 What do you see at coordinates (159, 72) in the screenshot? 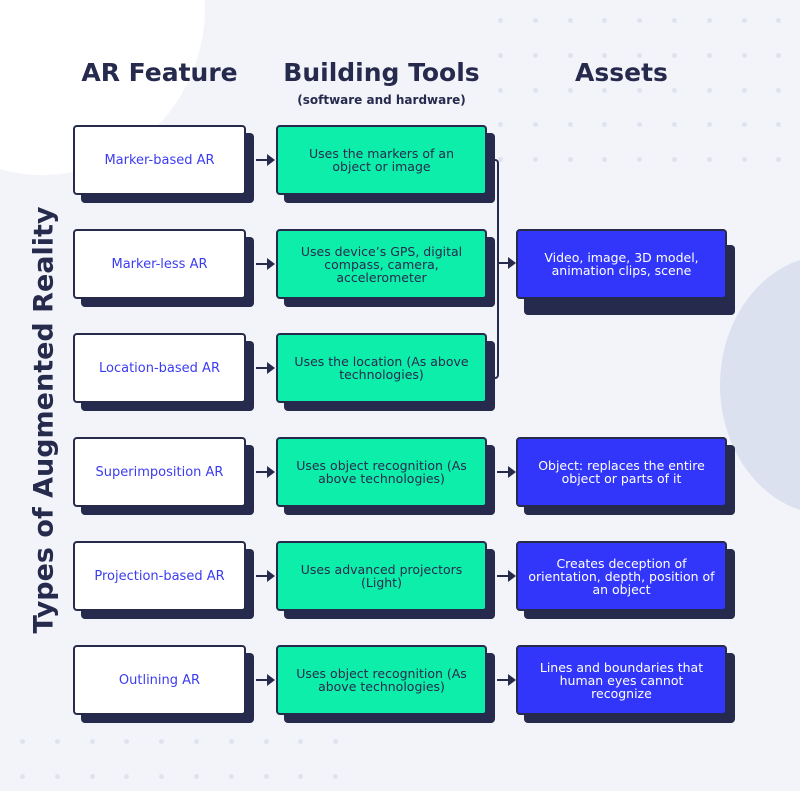
I see `column-header-feature: AR Feature` at bounding box center [159, 72].